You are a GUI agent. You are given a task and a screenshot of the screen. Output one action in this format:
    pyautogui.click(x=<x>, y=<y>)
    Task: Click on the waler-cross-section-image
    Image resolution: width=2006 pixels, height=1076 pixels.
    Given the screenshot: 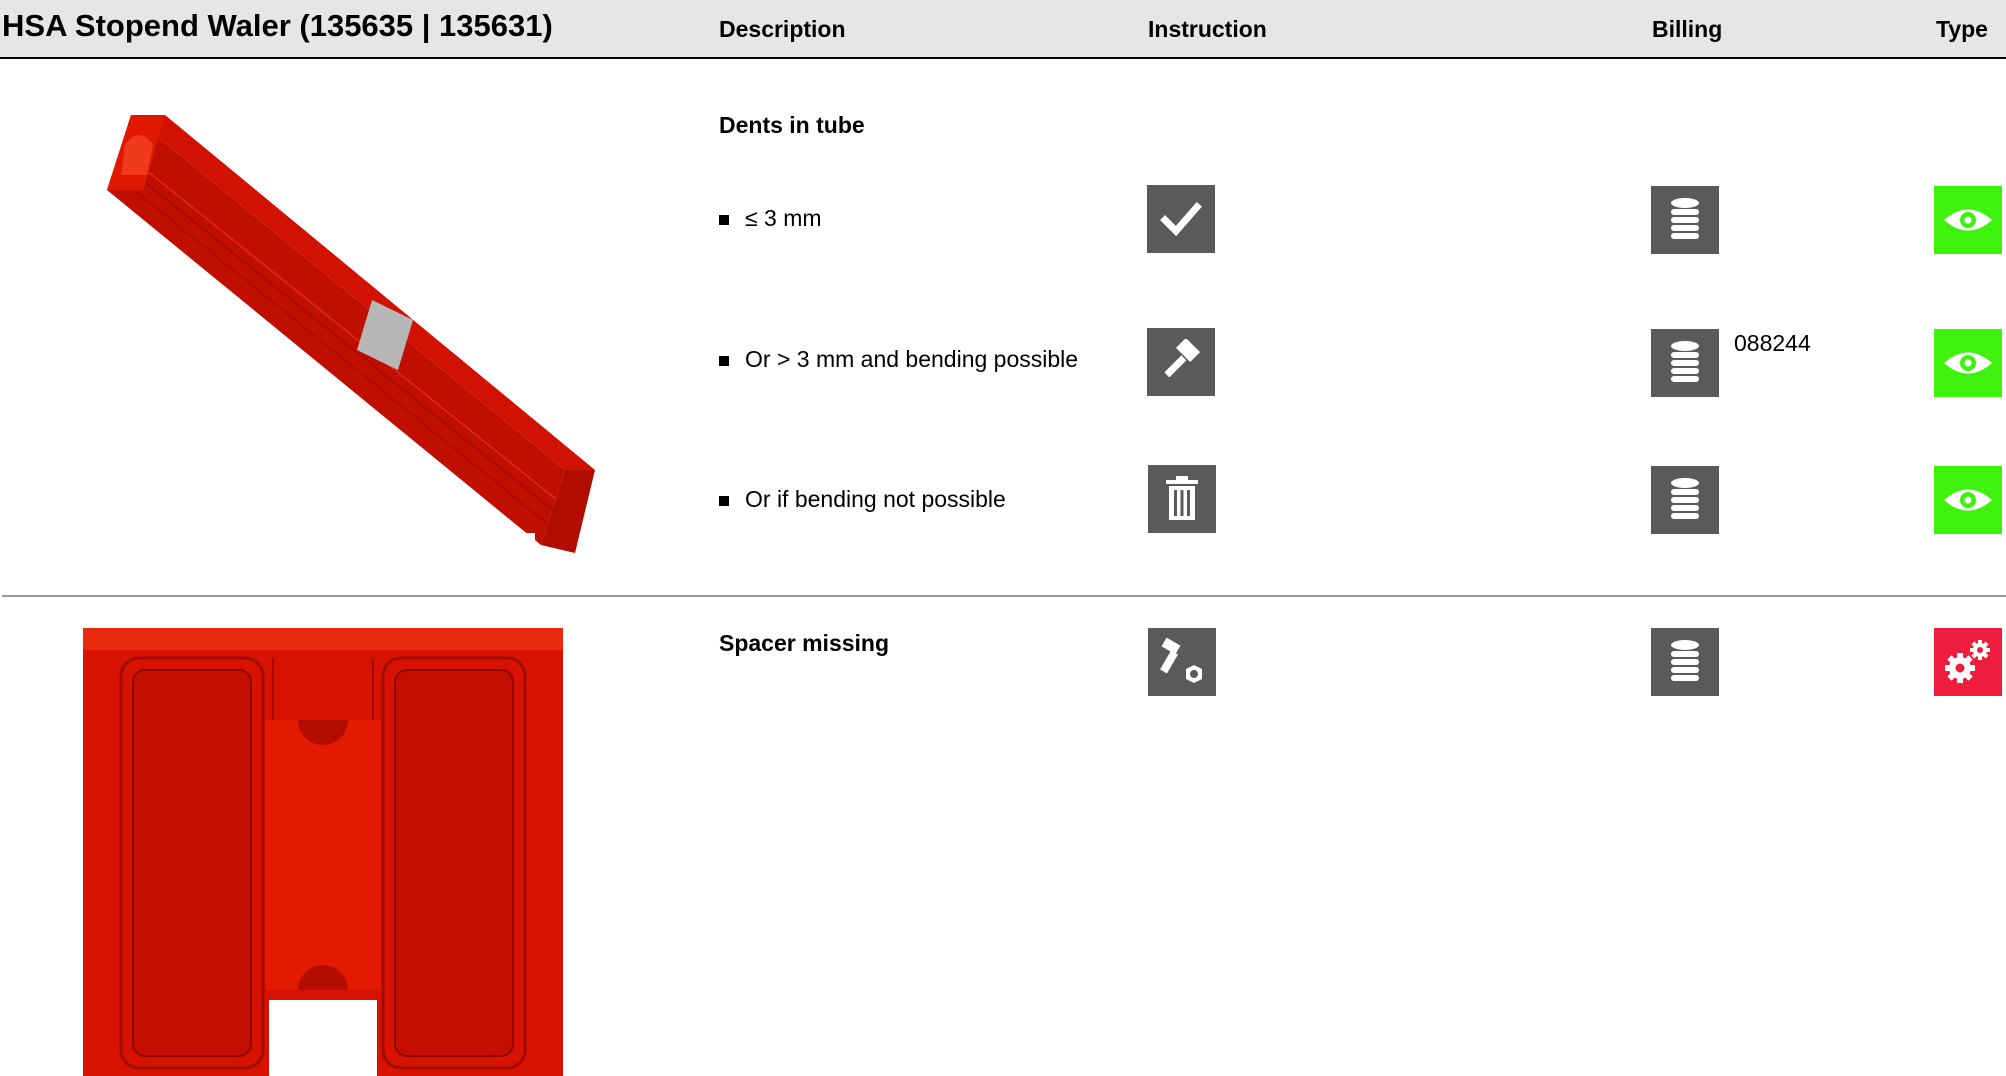 What is the action you would take?
    pyautogui.click(x=323, y=852)
    